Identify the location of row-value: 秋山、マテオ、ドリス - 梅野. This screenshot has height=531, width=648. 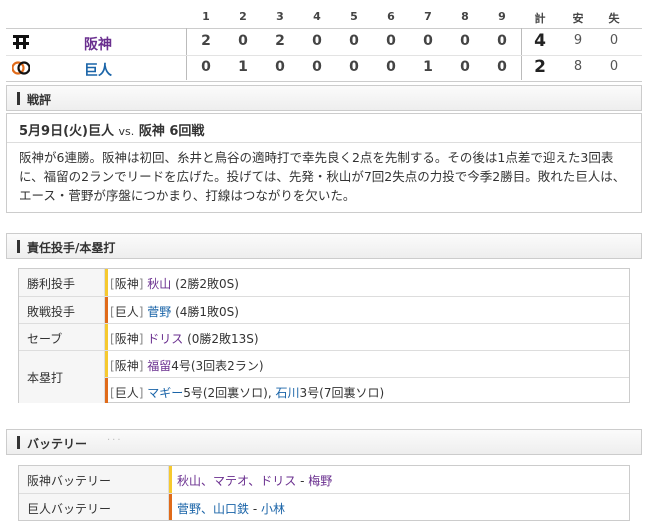
(255, 481).